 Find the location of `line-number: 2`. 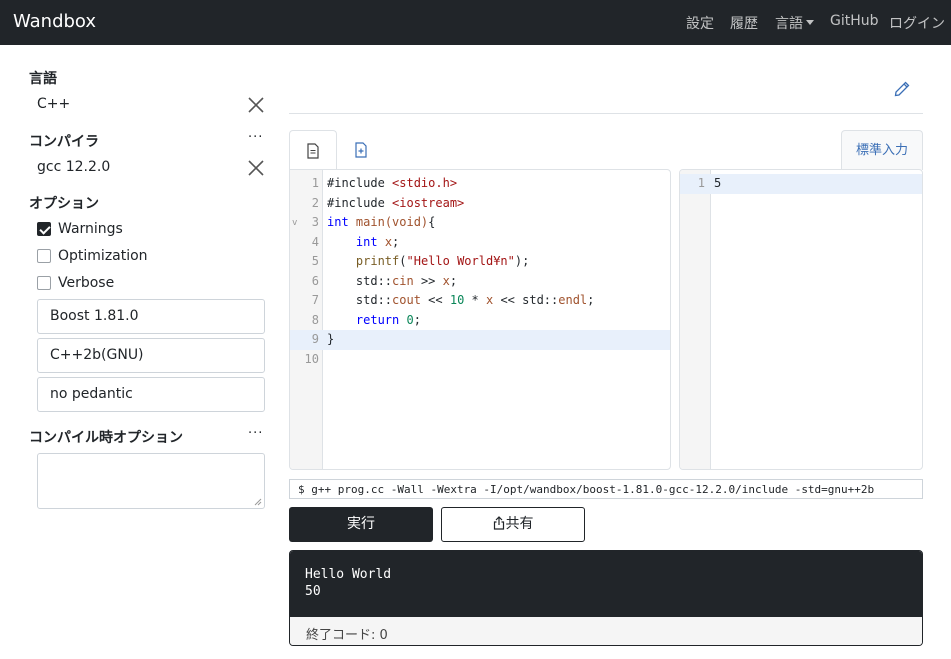

line-number: 2 is located at coordinates (315, 202).